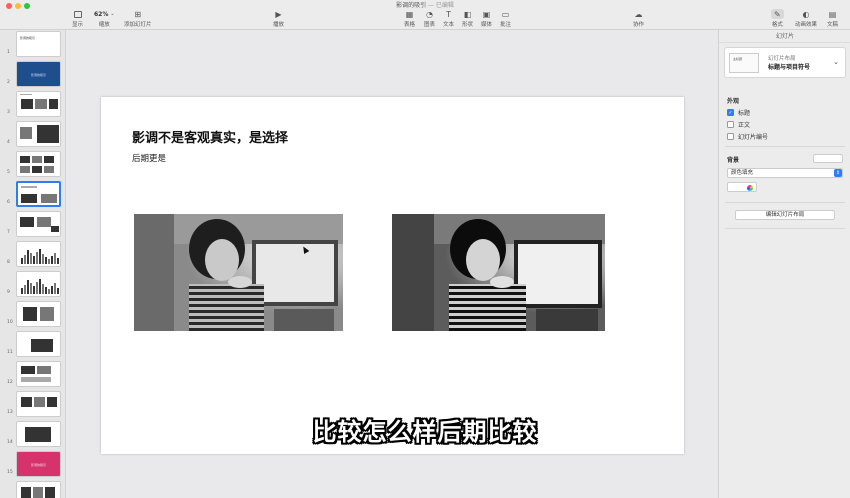 This screenshot has width=850, height=498. I want to click on chart-button: ◔ 图表, so click(430, 19).